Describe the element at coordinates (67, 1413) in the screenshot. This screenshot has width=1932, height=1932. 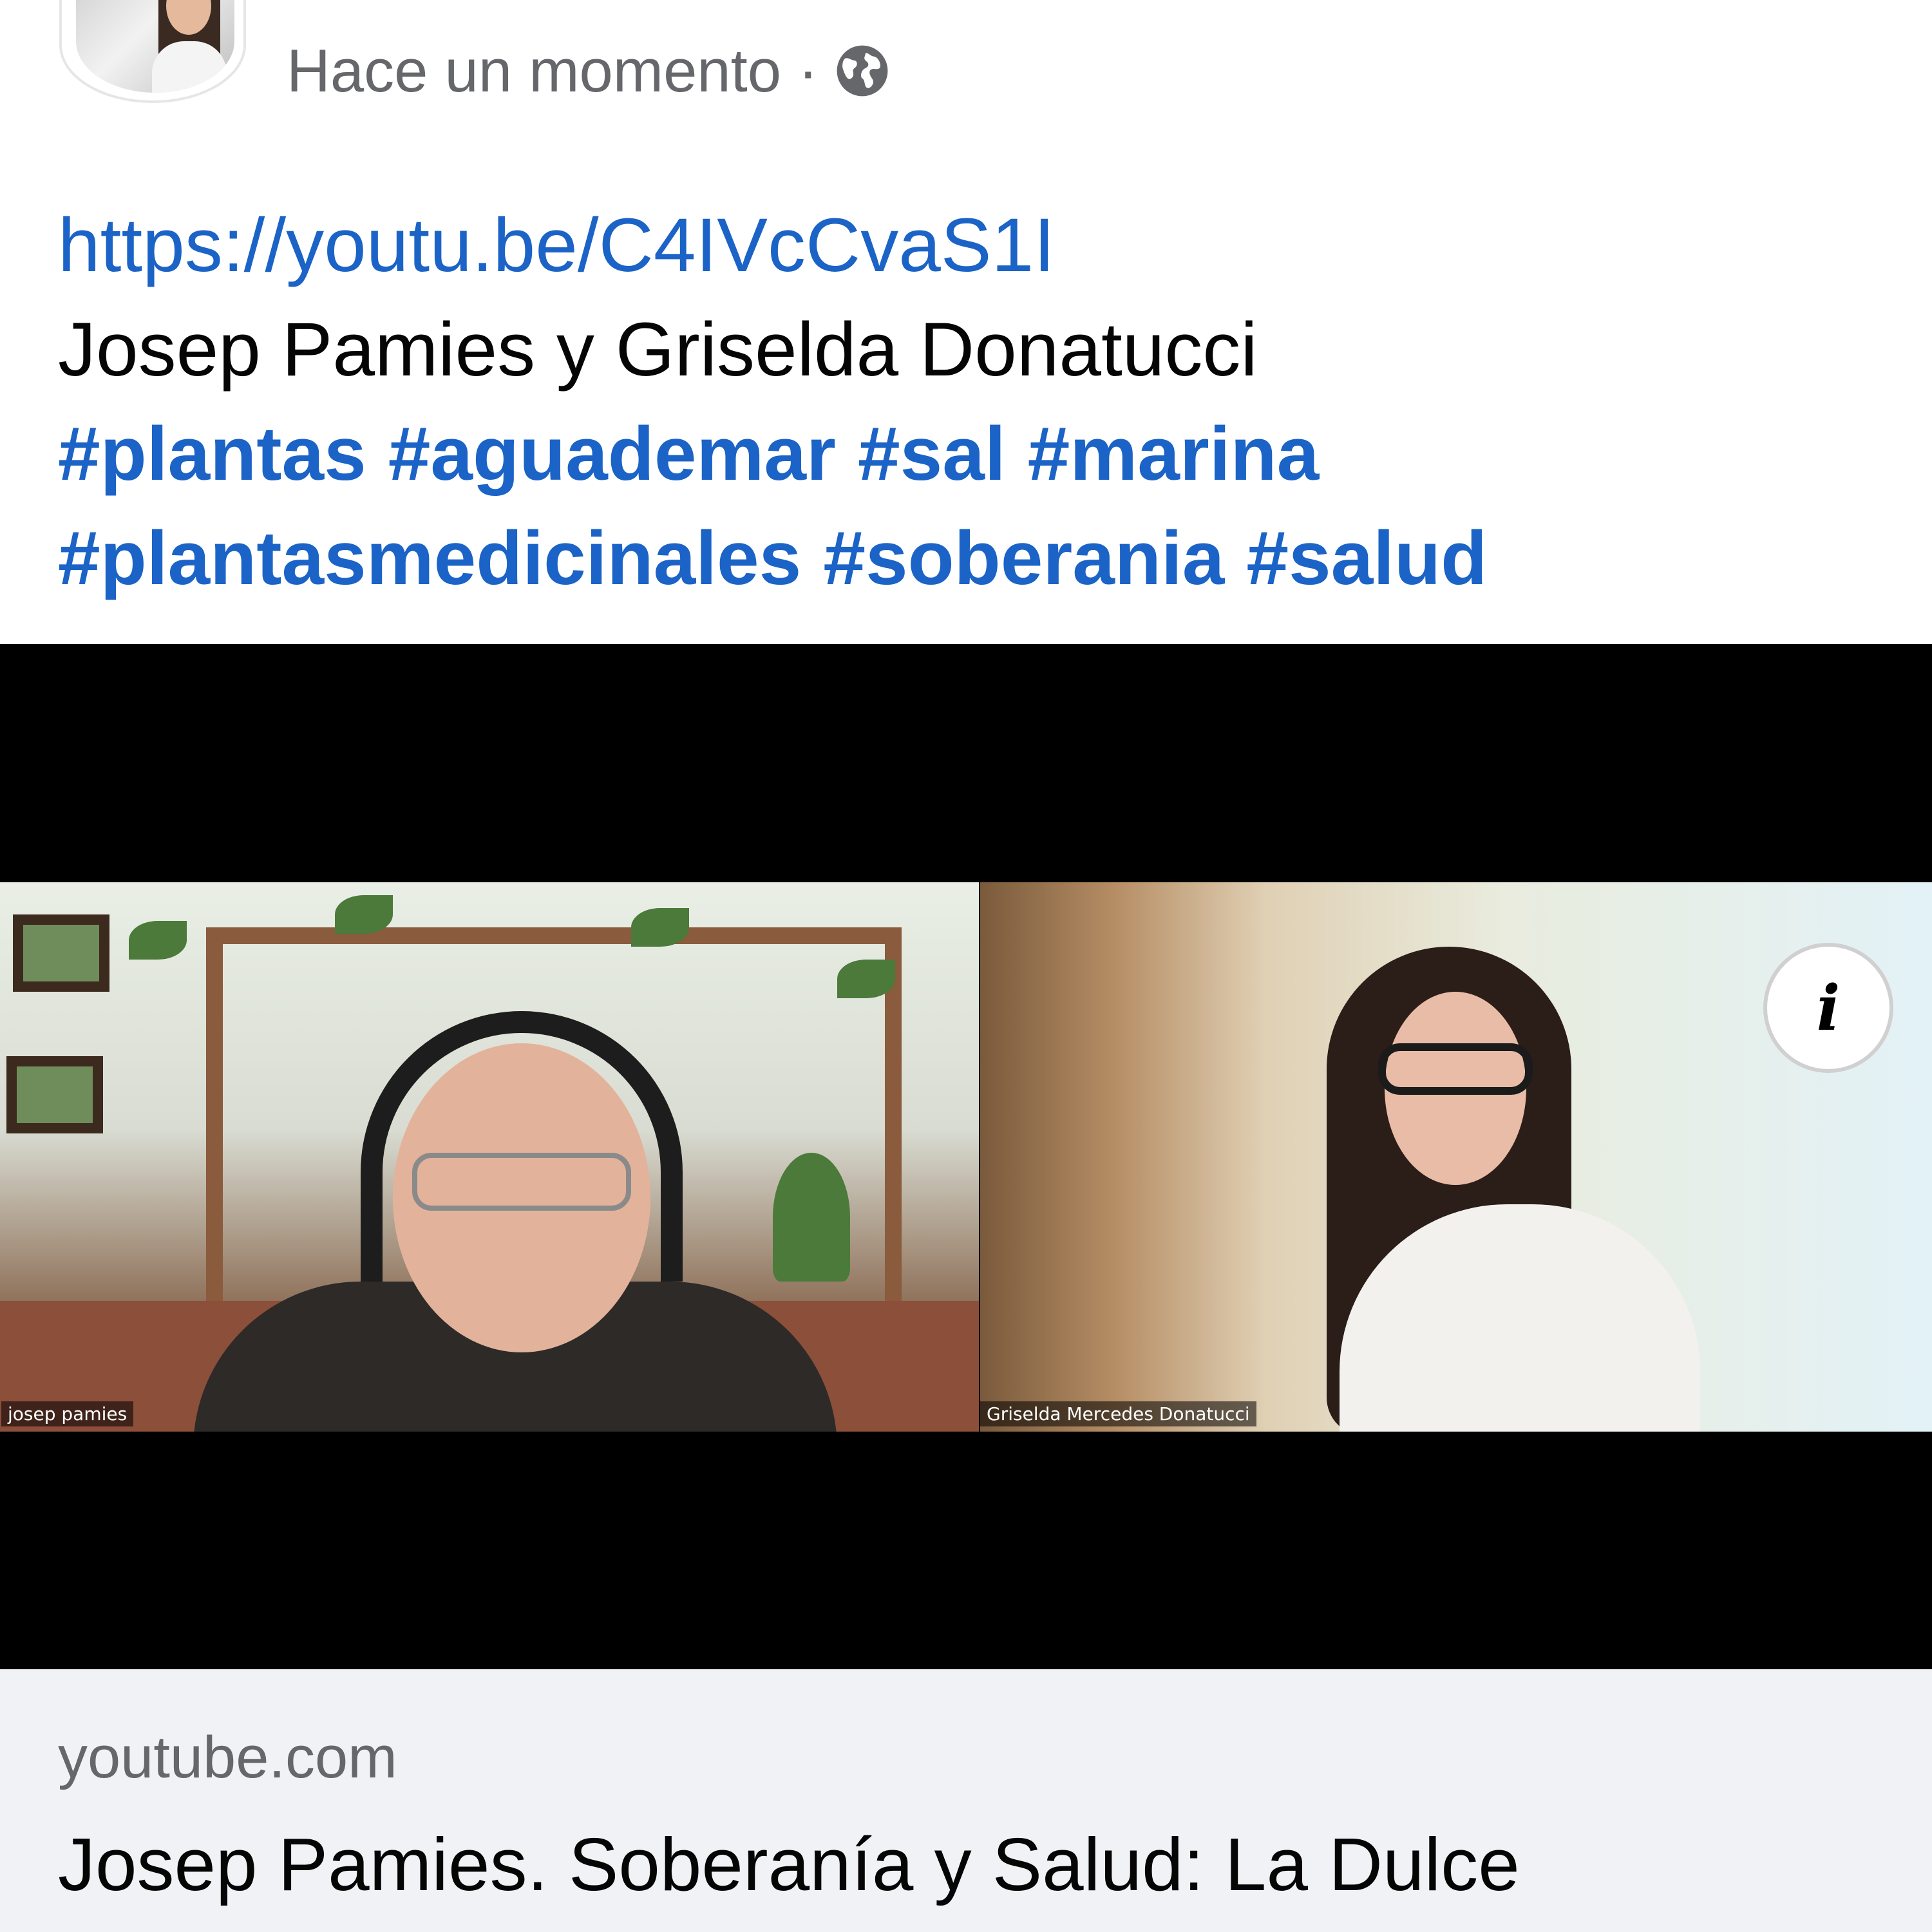
I see `participant-name-left: josep pamies` at that location.